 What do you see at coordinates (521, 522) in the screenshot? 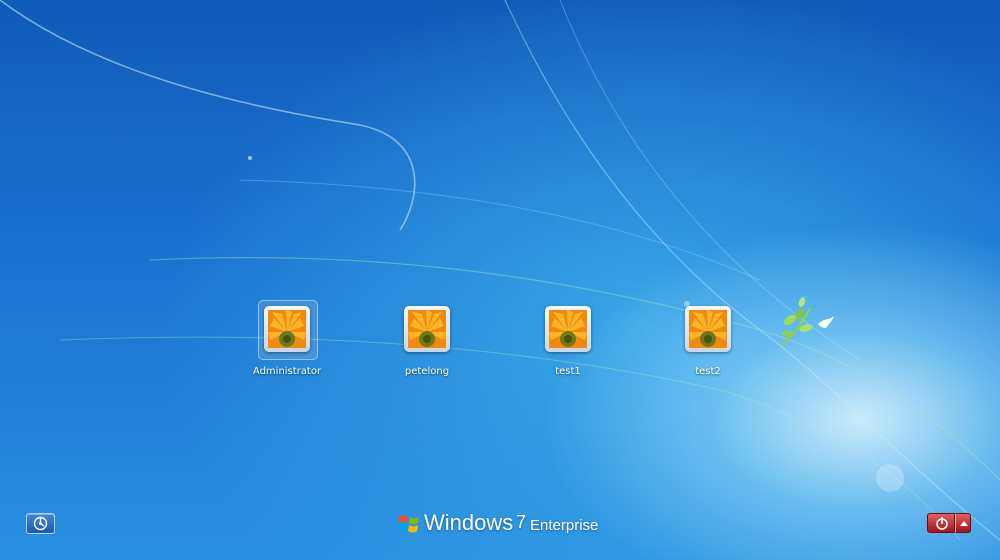
I see `brand-version: 7` at bounding box center [521, 522].